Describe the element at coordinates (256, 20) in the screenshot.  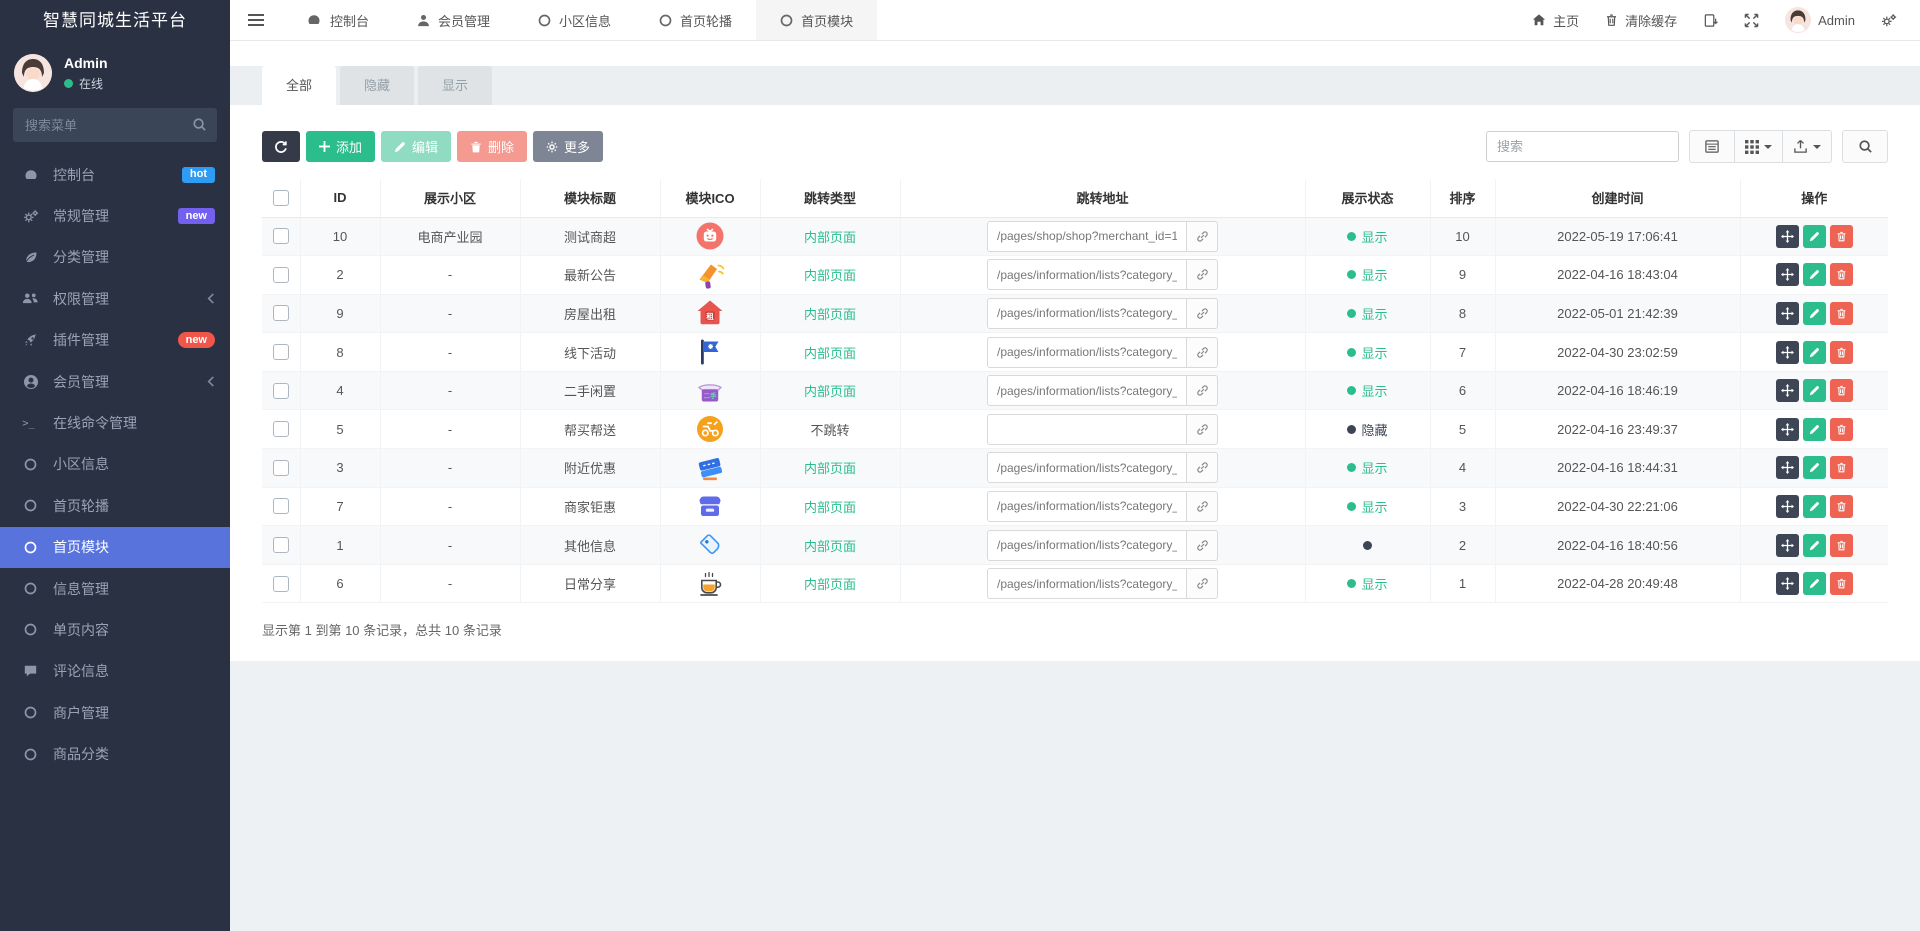
I see `sidebar-toggle-button` at that location.